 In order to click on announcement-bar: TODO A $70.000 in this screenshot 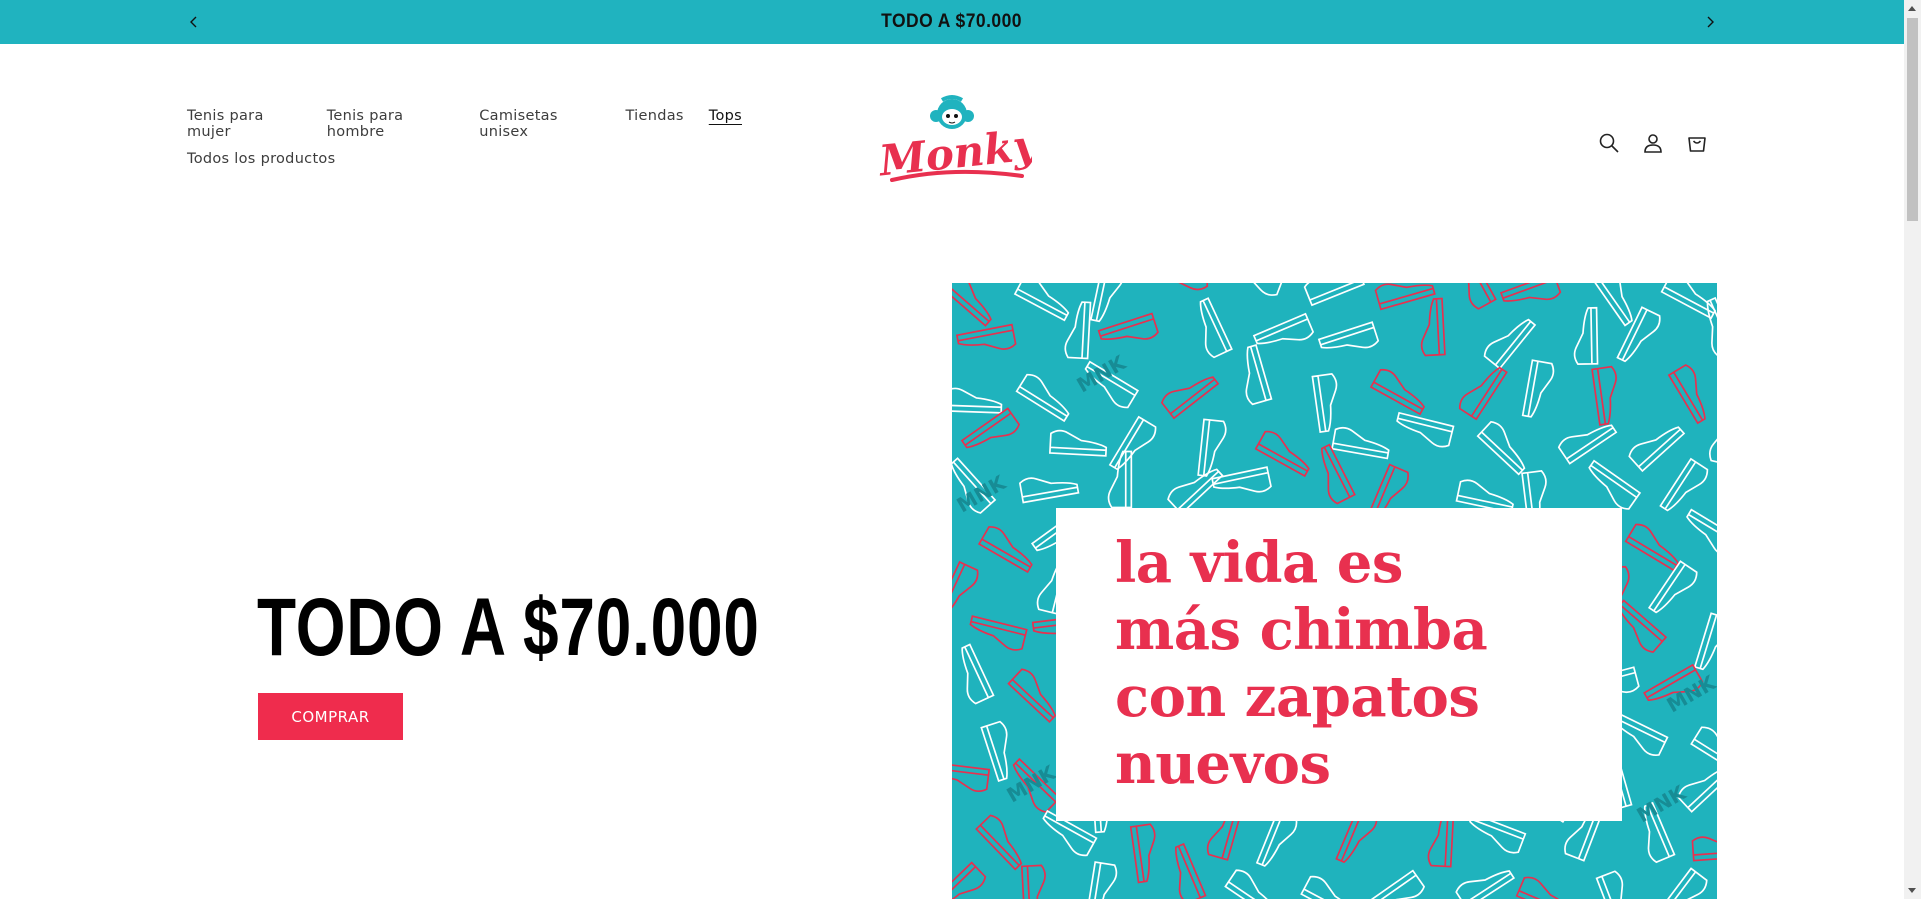, I will do `click(952, 22)`.